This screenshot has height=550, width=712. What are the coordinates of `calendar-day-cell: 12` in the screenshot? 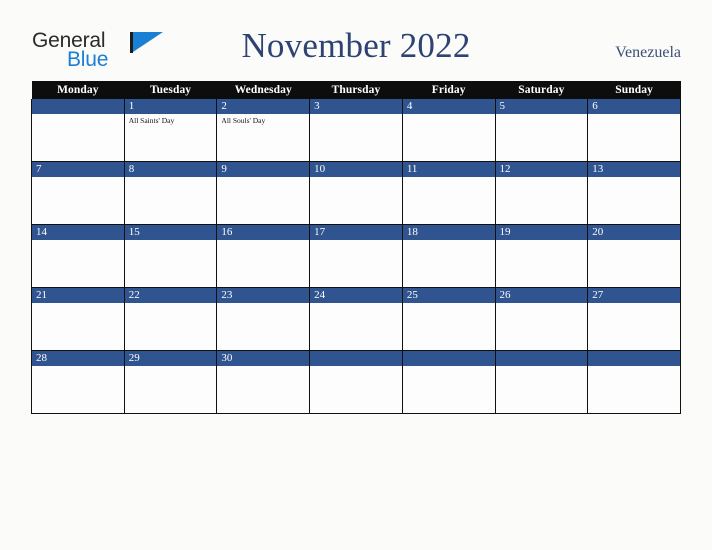 It's located at (541, 193).